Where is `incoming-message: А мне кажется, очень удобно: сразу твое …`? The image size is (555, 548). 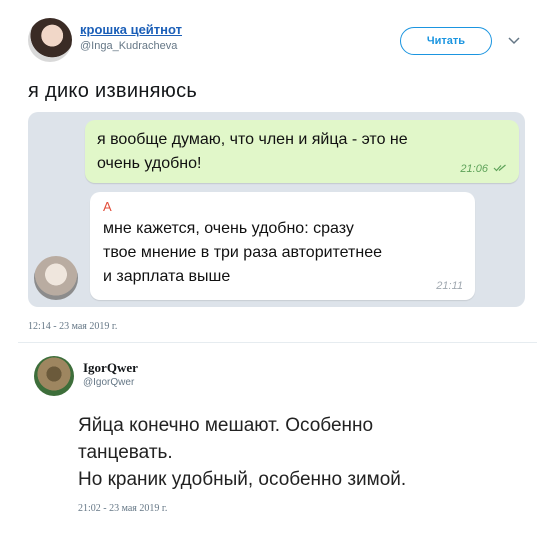
incoming-message: А мне кажется, очень удобно: сразу твое … is located at coordinates (282, 246).